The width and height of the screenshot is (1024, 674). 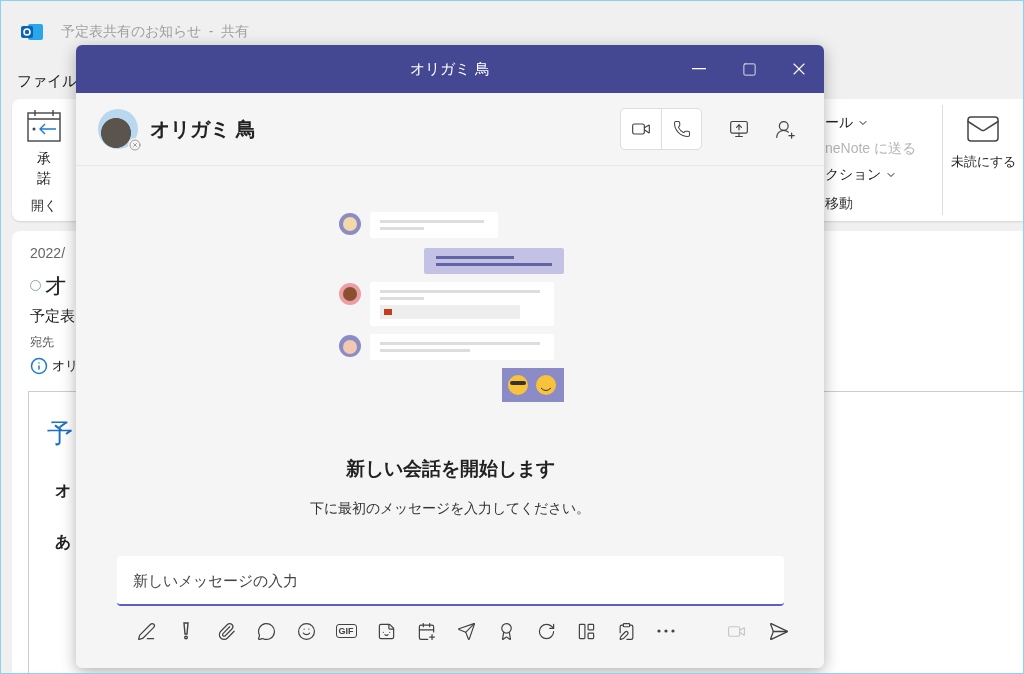 What do you see at coordinates (63, 491) in the screenshot?
I see `body-text: オ` at bounding box center [63, 491].